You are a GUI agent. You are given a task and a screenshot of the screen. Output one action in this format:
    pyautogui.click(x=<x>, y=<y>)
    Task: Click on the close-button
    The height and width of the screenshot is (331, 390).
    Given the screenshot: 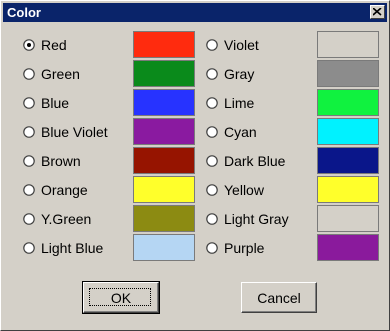 What is the action you would take?
    pyautogui.click(x=377, y=12)
    